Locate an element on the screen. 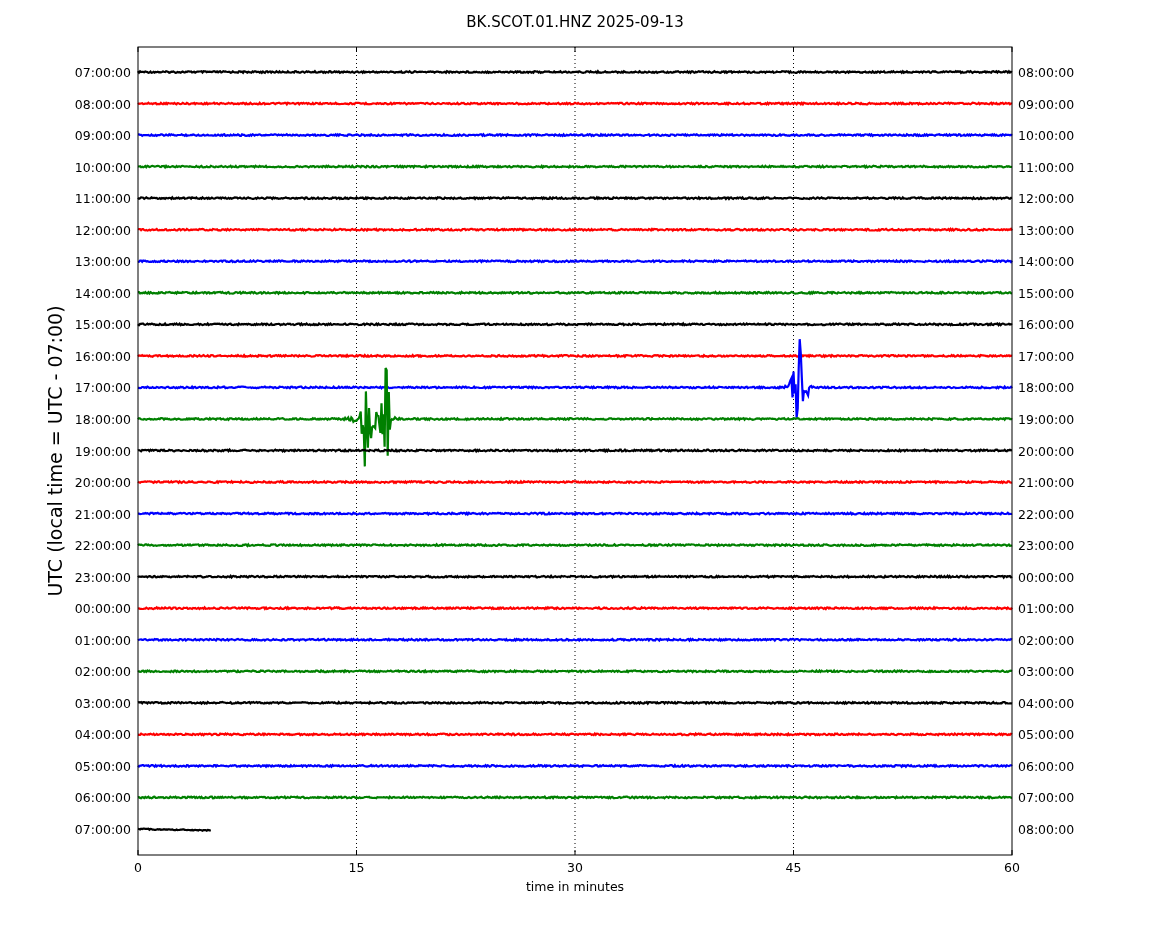 The width and height of the screenshot is (1150, 950). chart-title: BK.SCOT.01.HNZ 2025-09-13 is located at coordinates (575, 22).